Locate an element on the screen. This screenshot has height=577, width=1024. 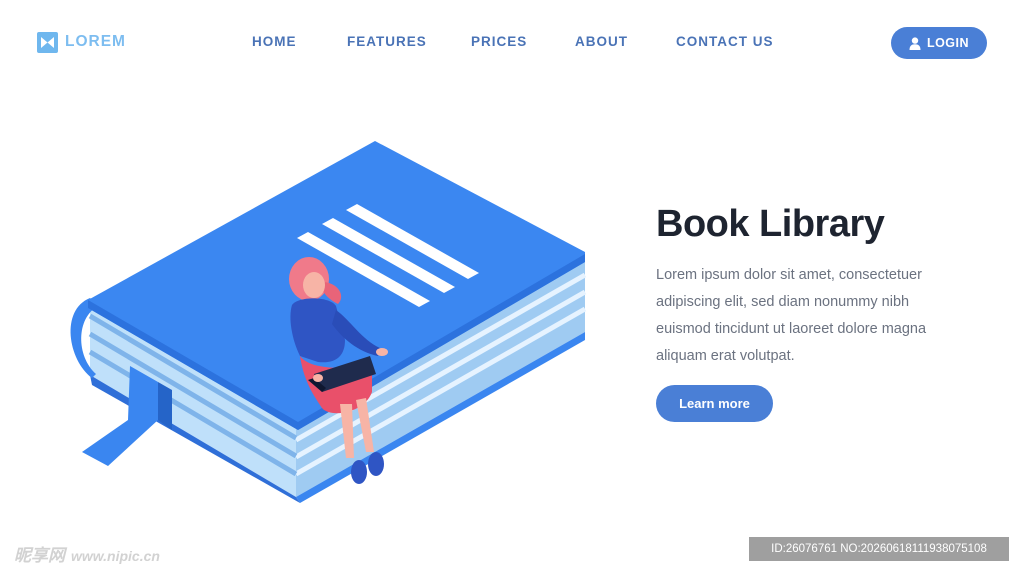
nav-contact-us: CONTACT US is located at coordinates (725, 41).